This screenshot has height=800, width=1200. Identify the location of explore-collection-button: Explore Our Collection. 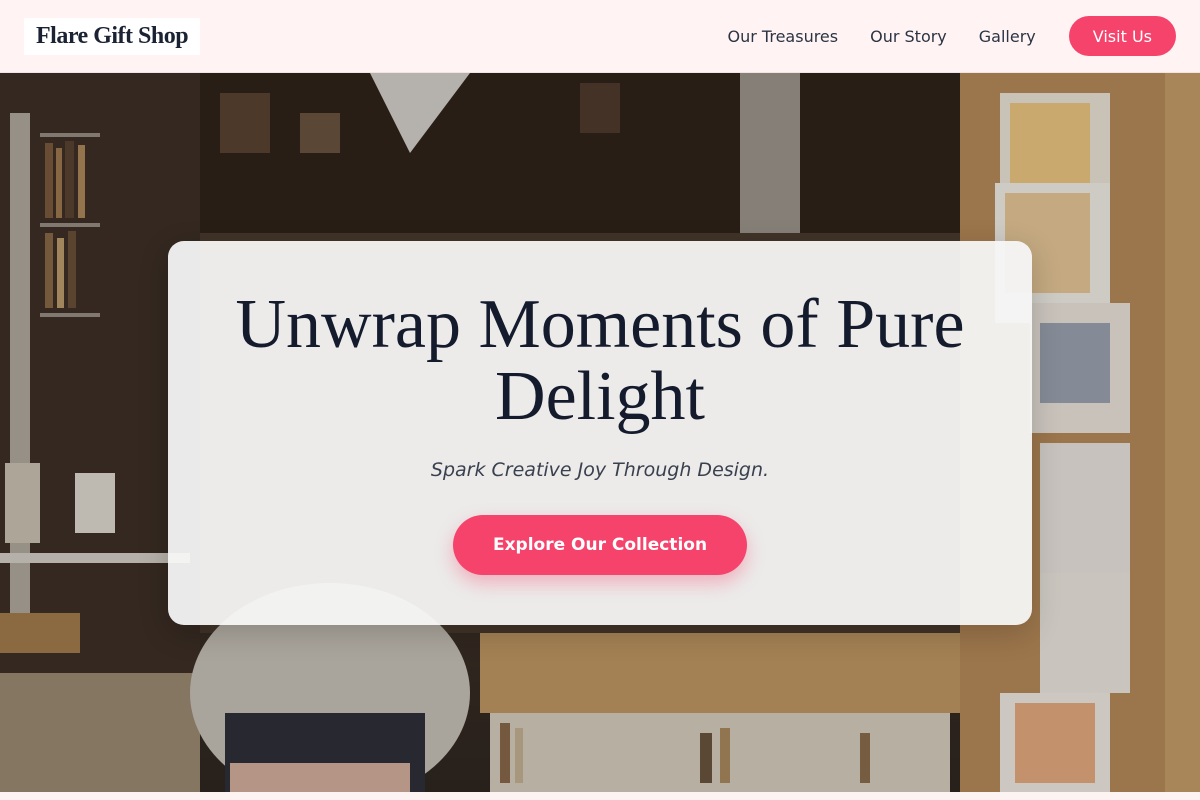
(600, 545).